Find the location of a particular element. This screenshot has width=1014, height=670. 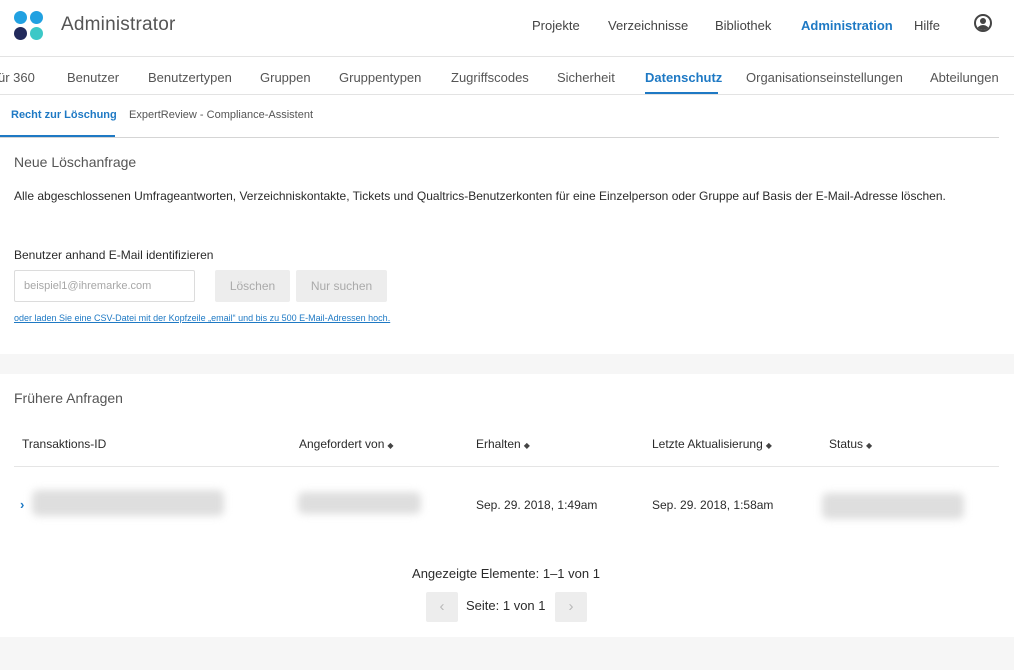

subnav-sicherheit: Sicherheit is located at coordinates (586, 77).